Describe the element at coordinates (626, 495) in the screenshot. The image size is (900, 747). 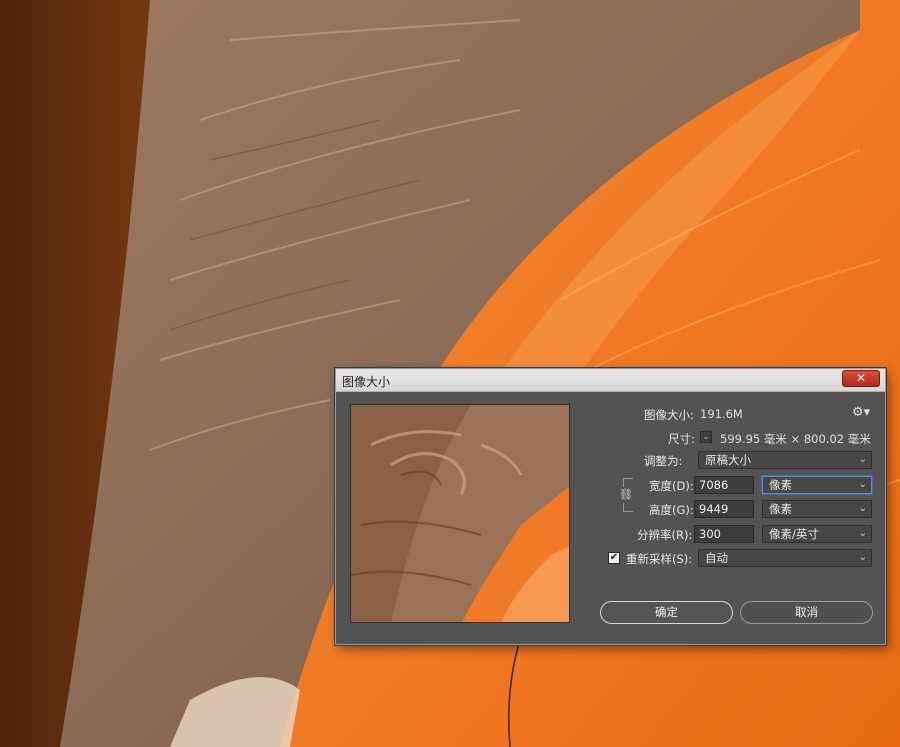
I see `link-icon: ⛓` at that location.